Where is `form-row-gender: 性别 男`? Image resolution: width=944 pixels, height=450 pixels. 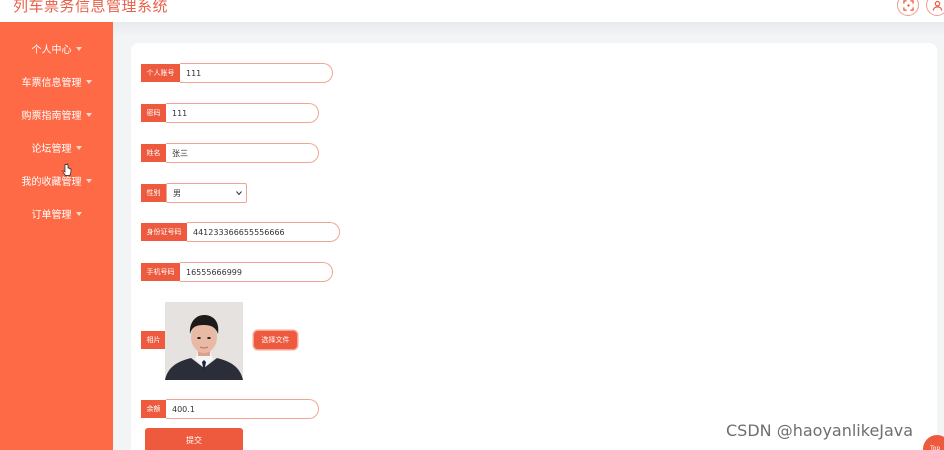
form-row-gender: 性别 男 is located at coordinates (194, 193).